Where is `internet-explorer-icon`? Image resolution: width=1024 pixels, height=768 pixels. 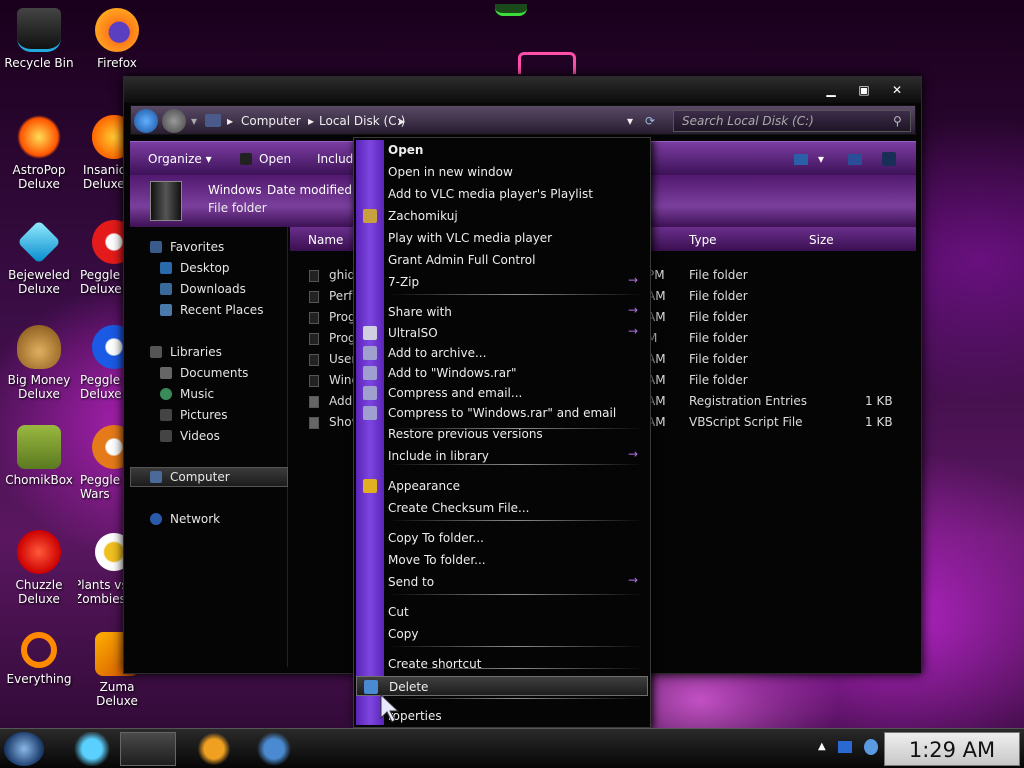 internet-explorer-icon is located at coordinates (92, 749).